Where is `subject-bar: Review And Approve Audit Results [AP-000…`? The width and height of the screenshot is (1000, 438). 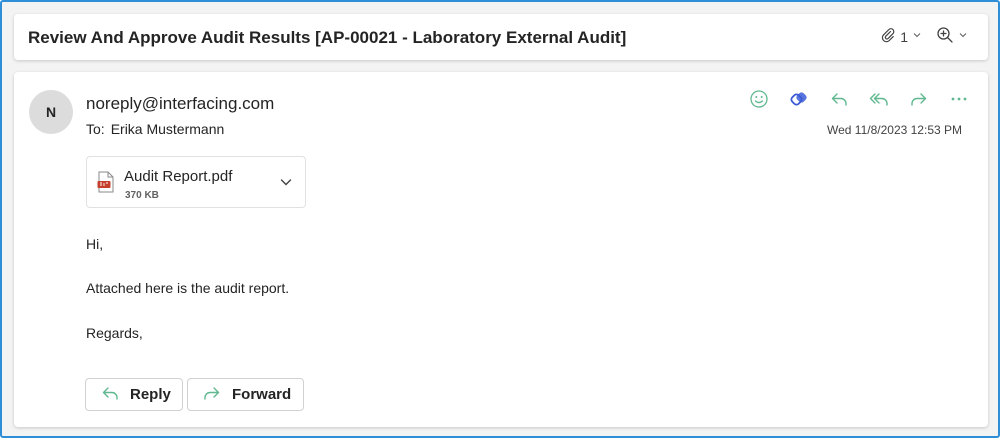 subject-bar: Review And Approve Audit Results [AP-000… is located at coordinates (501, 37).